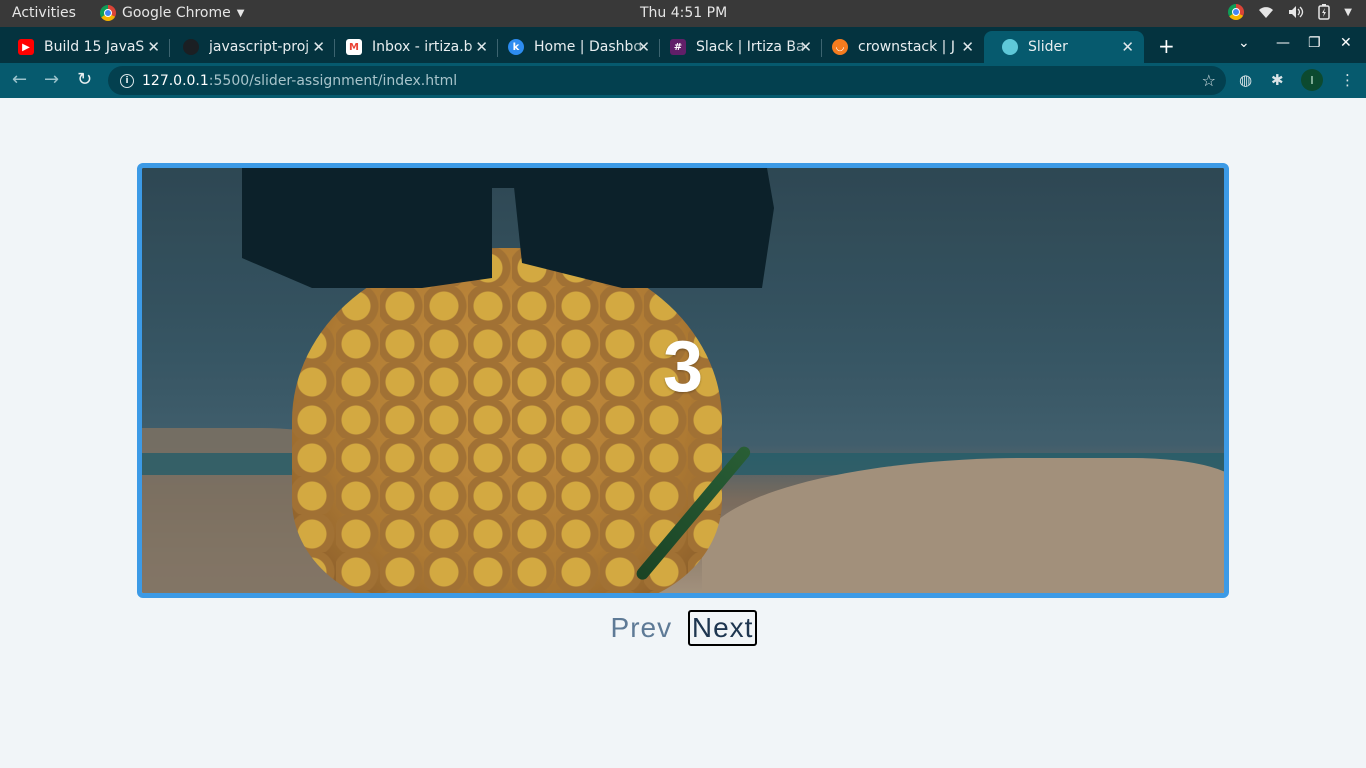 The width and height of the screenshot is (1366, 768). I want to click on gmail-icon: M, so click(354, 47).